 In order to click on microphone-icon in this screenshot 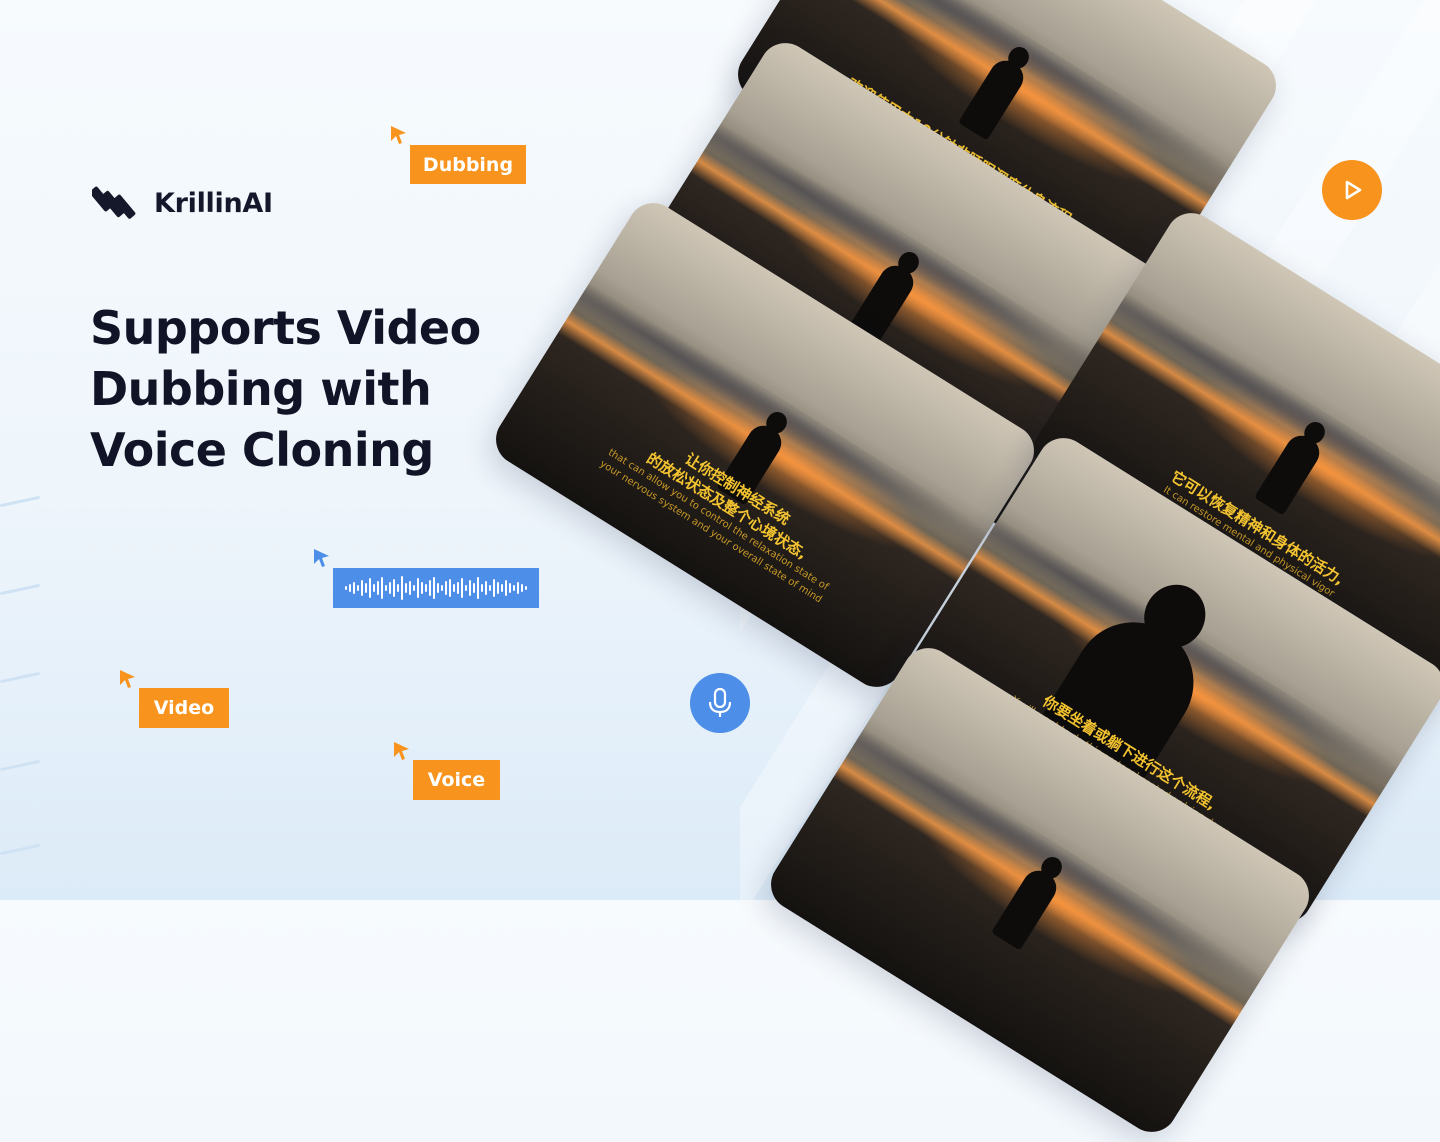, I will do `click(720, 702)`.